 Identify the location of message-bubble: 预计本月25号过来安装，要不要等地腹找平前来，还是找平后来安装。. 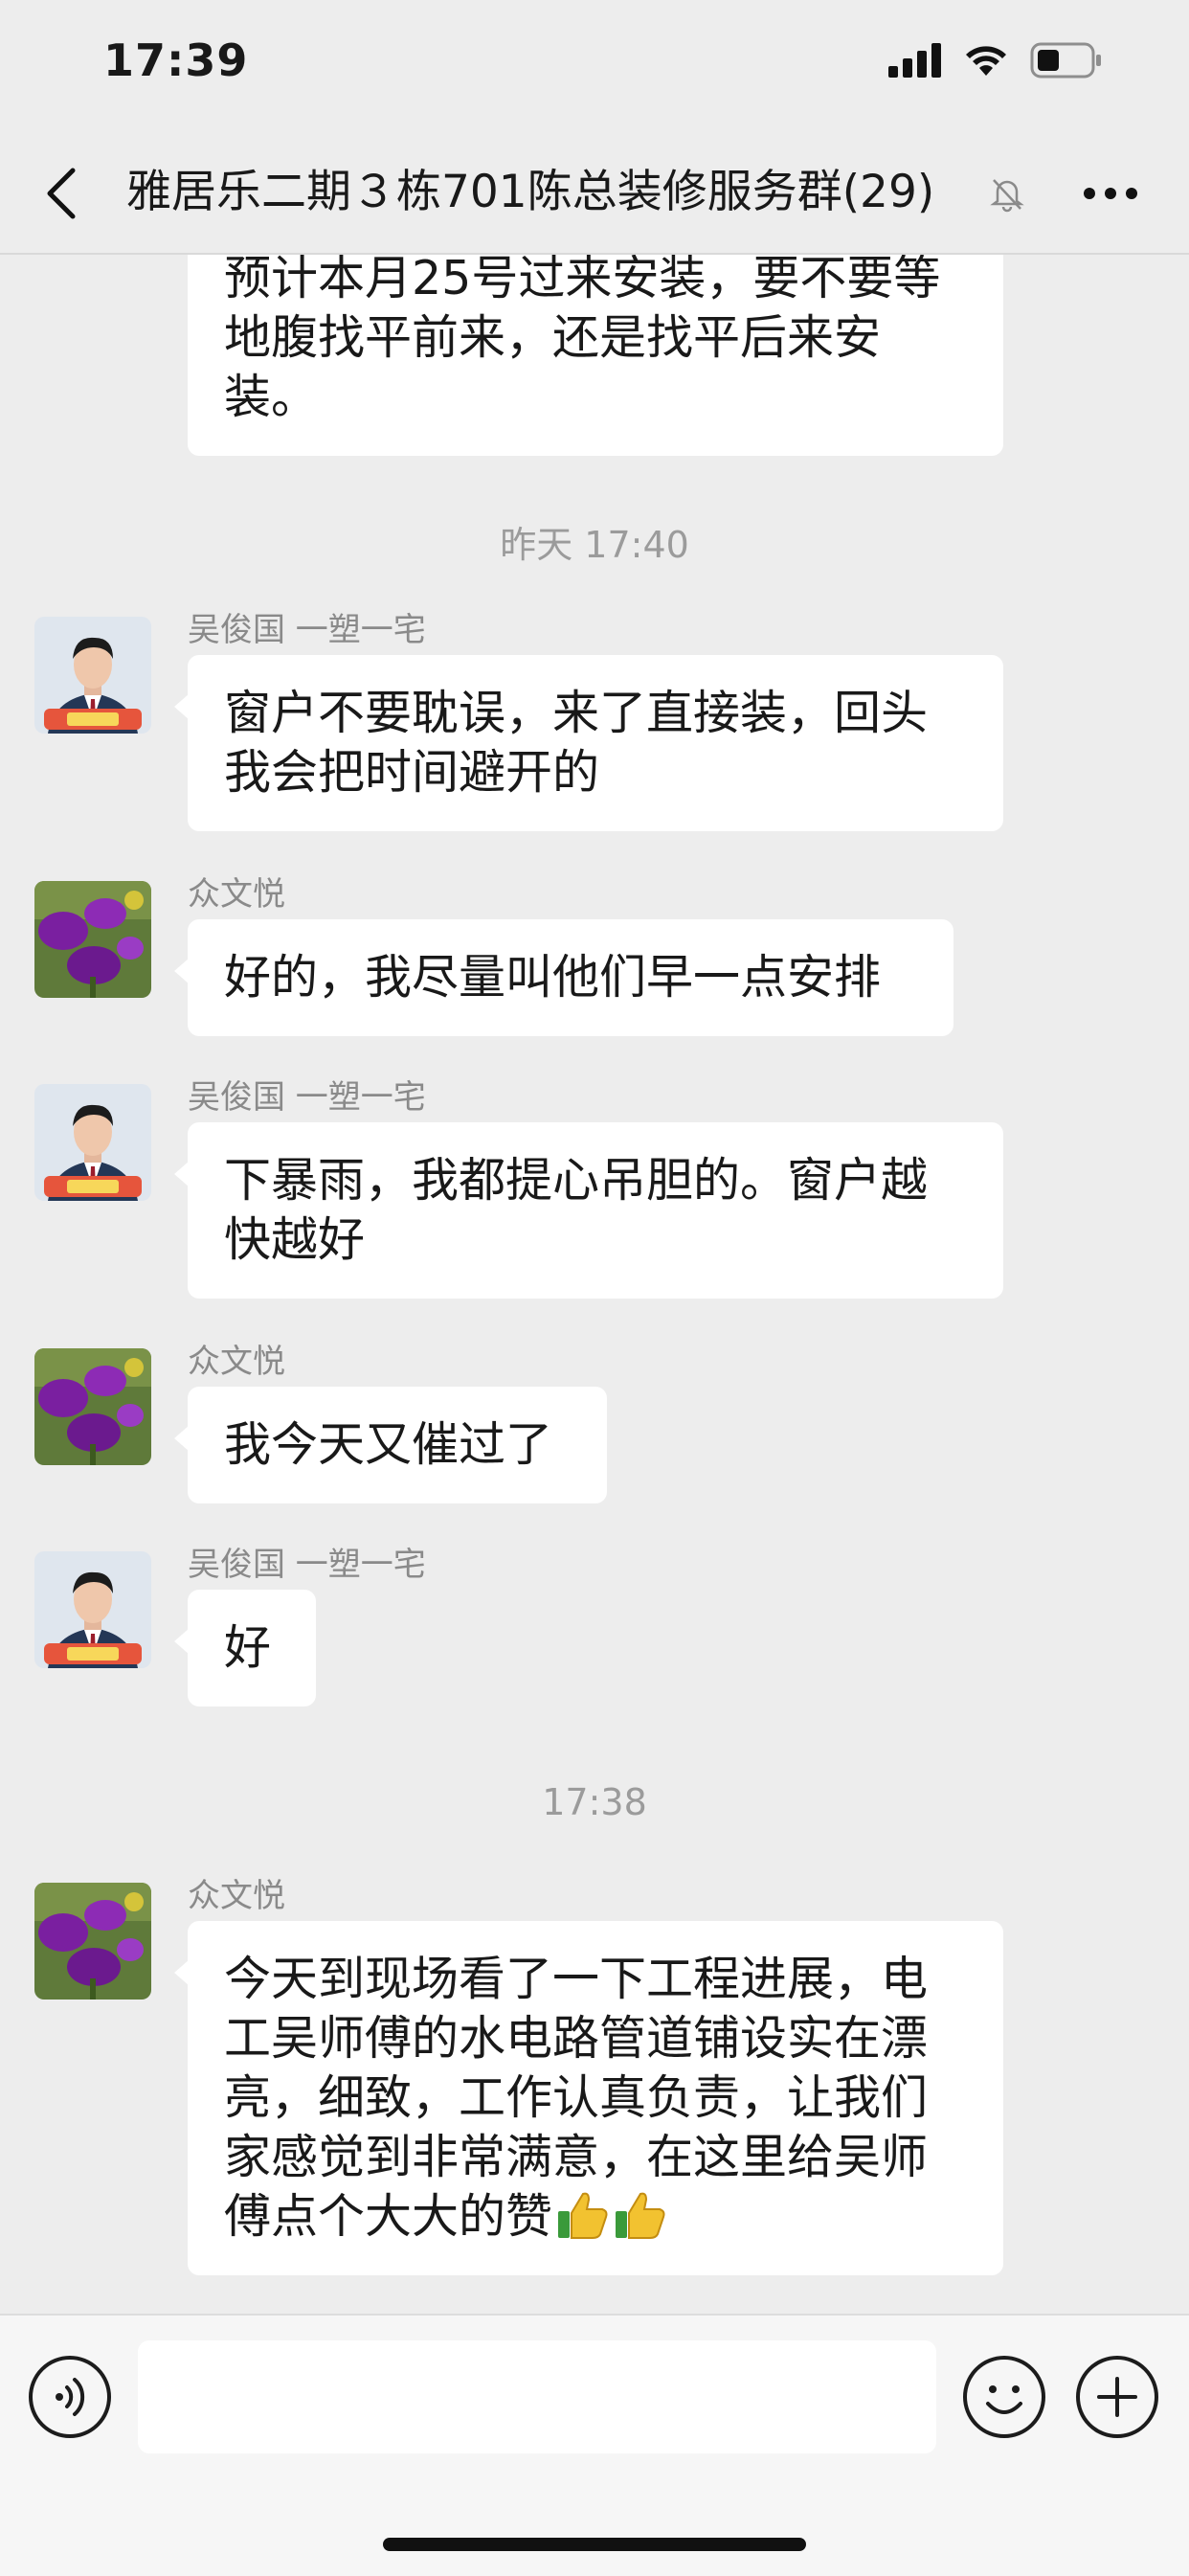
(595, 355).